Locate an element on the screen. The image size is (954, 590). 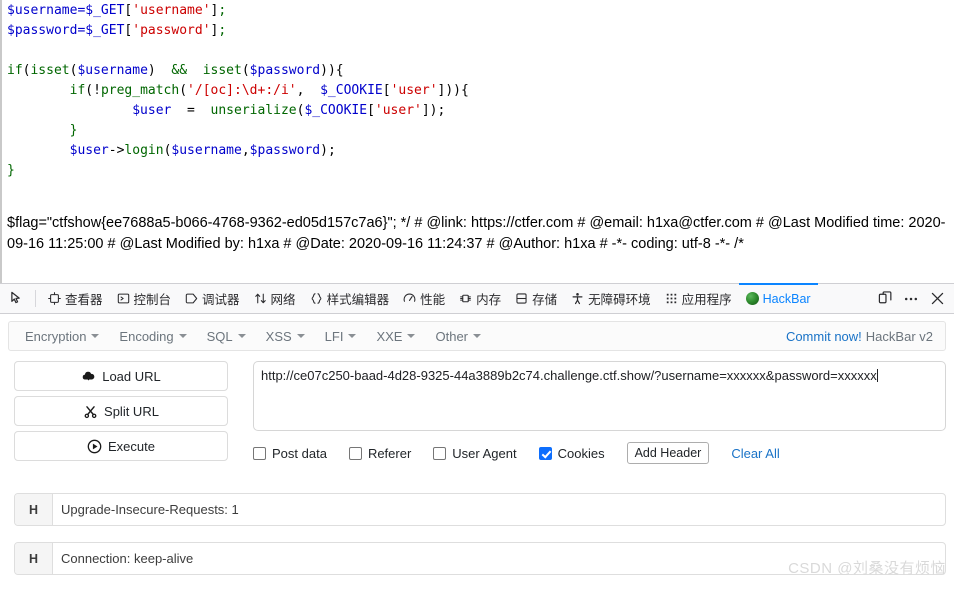
more-options-icon is located at coordinates (911, 299).